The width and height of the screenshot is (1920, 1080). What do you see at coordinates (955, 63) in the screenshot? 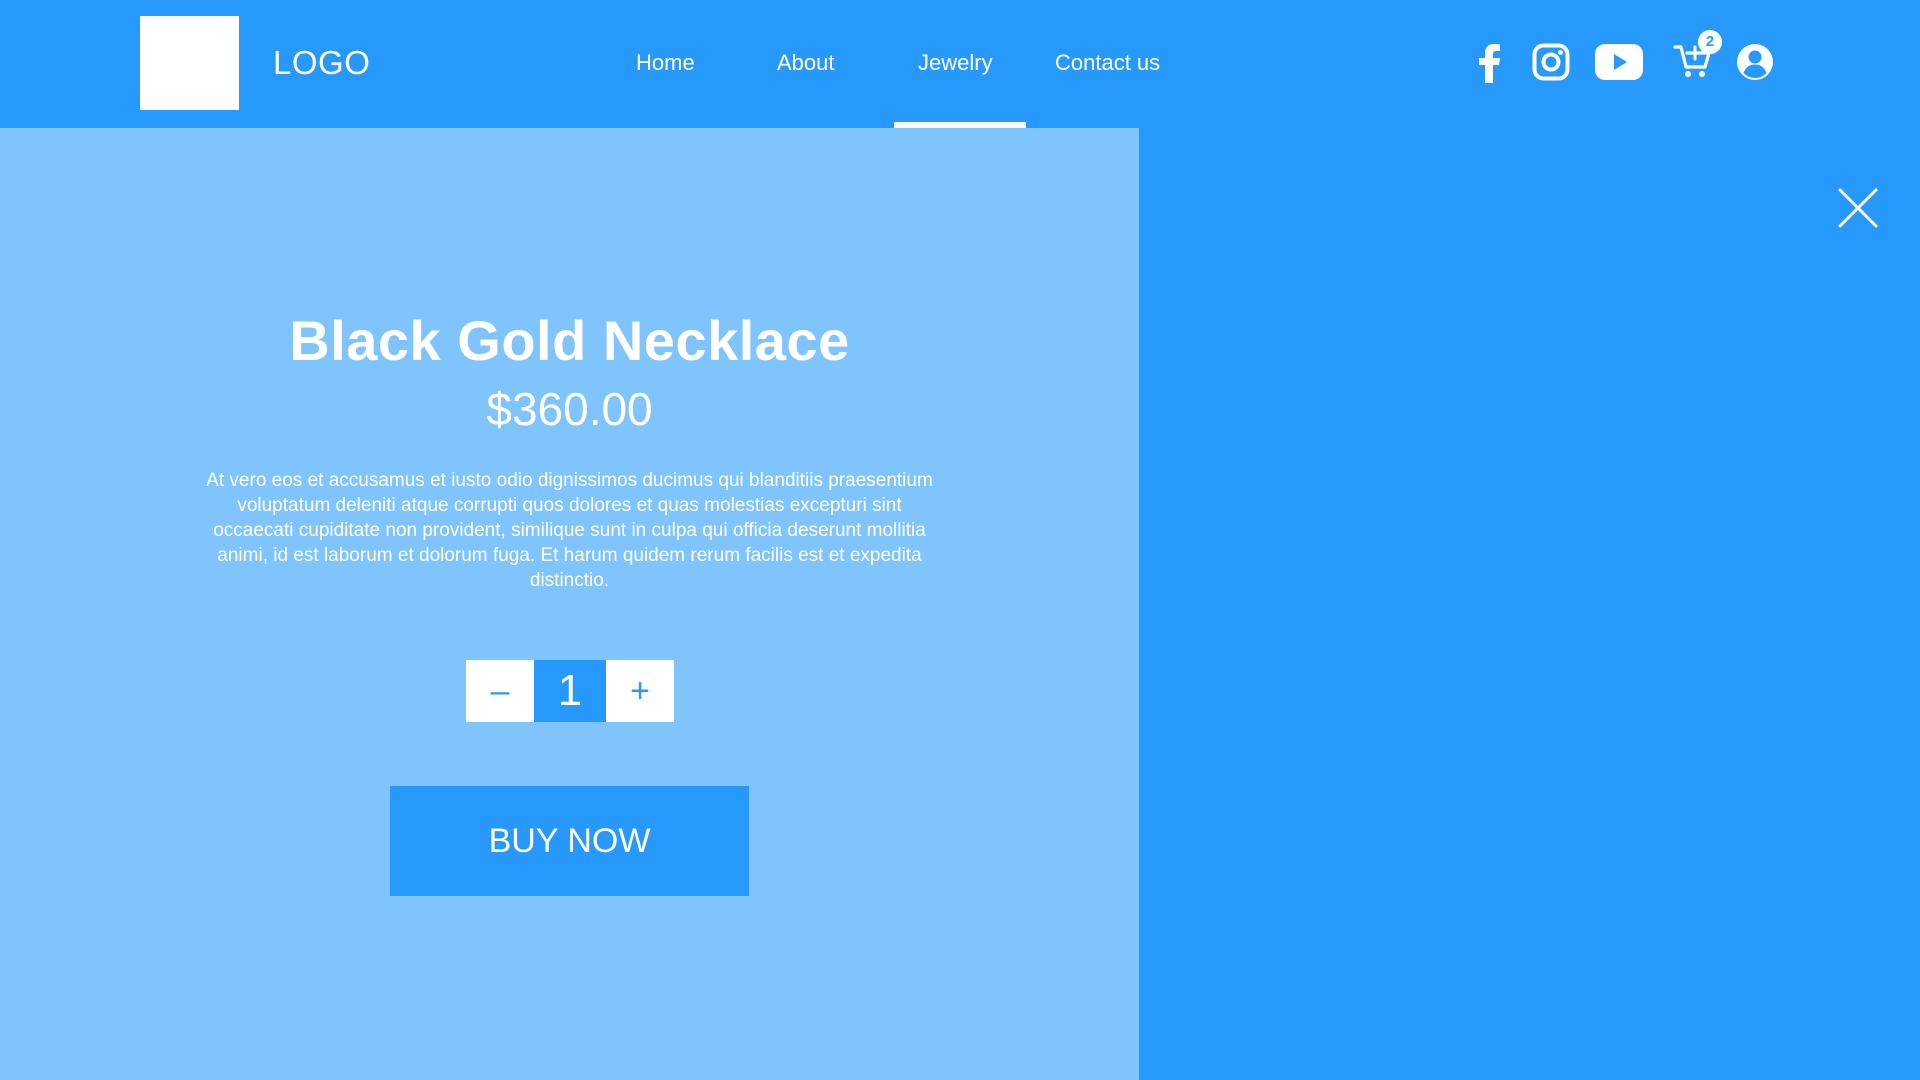
I see `nav-jewelry: Jewelry` at bounding box center [955, 63].